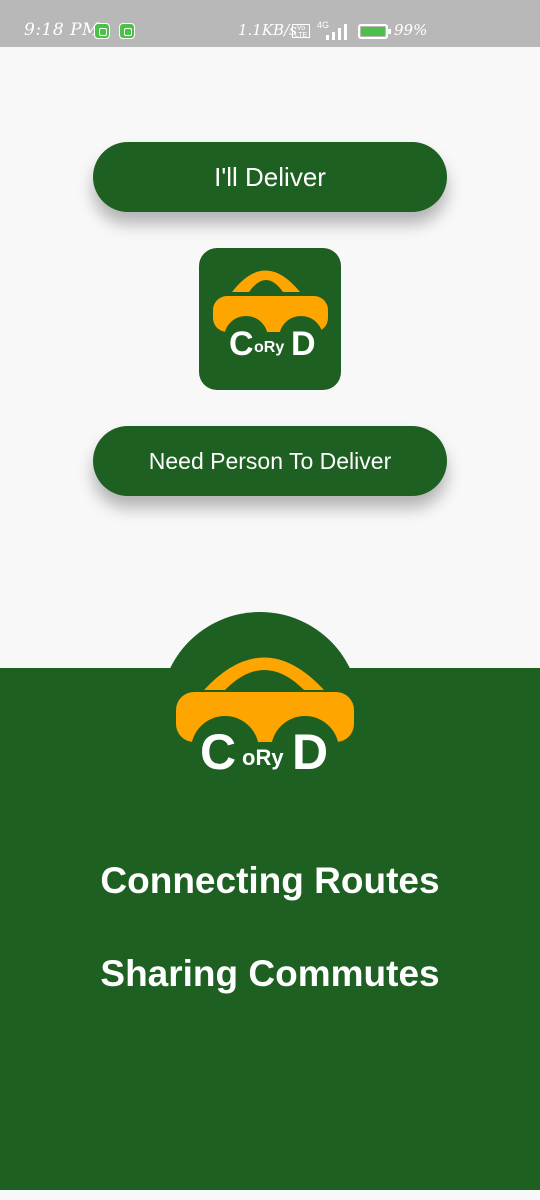 This screenshot has height=1200, width=540. I want to click on status-time: 9:18 PM, so click(62, 30).